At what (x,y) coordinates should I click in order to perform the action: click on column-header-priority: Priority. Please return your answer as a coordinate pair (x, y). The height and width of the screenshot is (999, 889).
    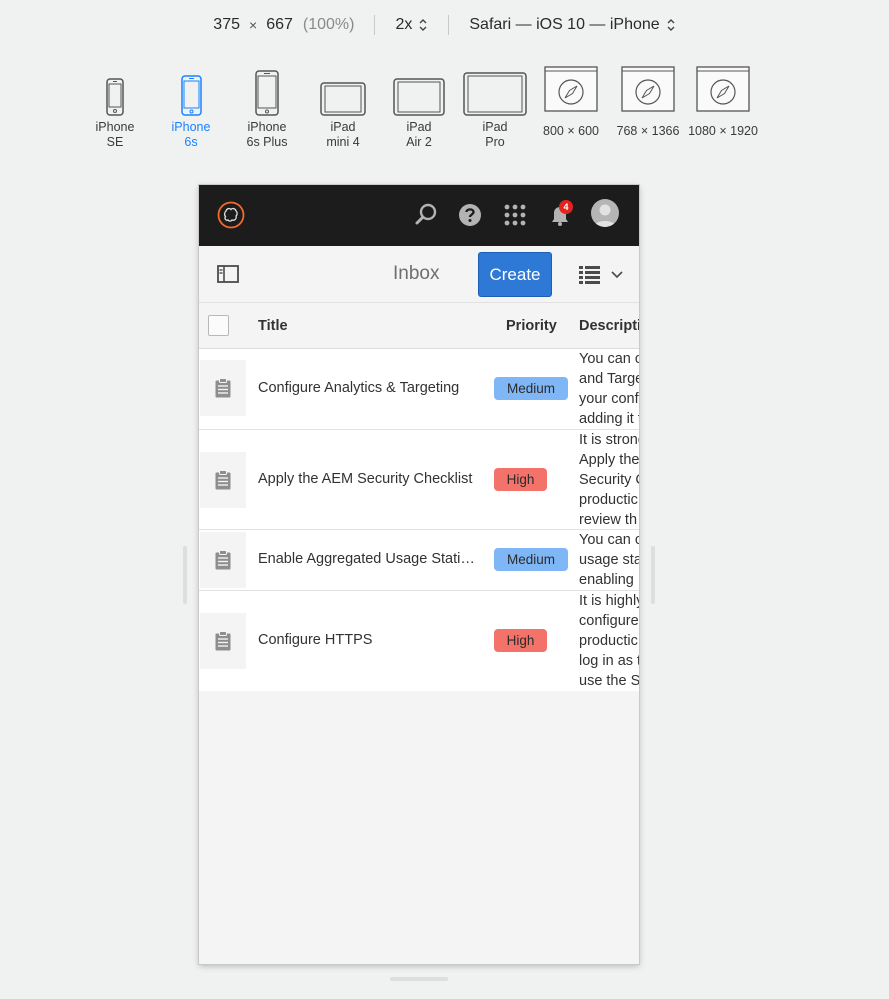
    Looking at the image, I should click on (531, 326).